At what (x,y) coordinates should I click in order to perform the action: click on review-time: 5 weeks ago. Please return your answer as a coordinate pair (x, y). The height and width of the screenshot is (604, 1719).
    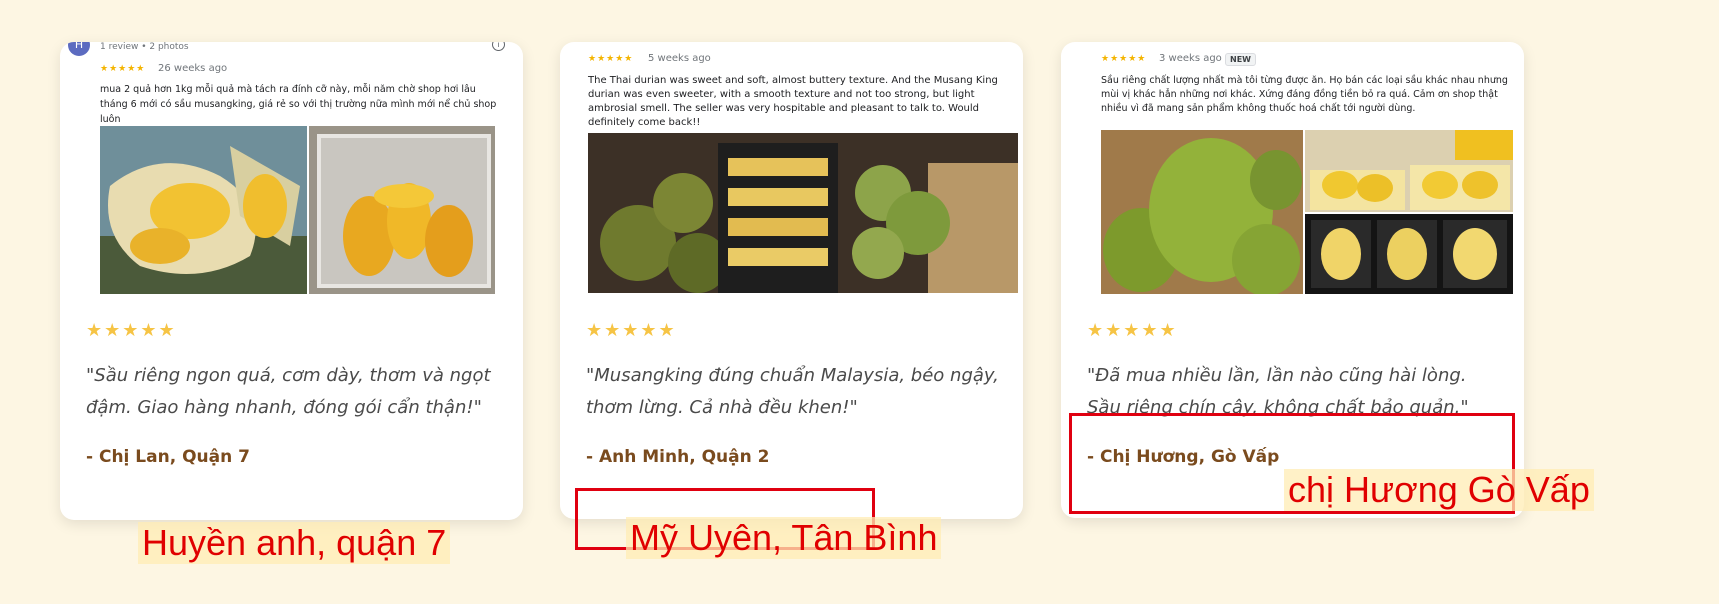
    Looking at the image, I should click on (679, 58).